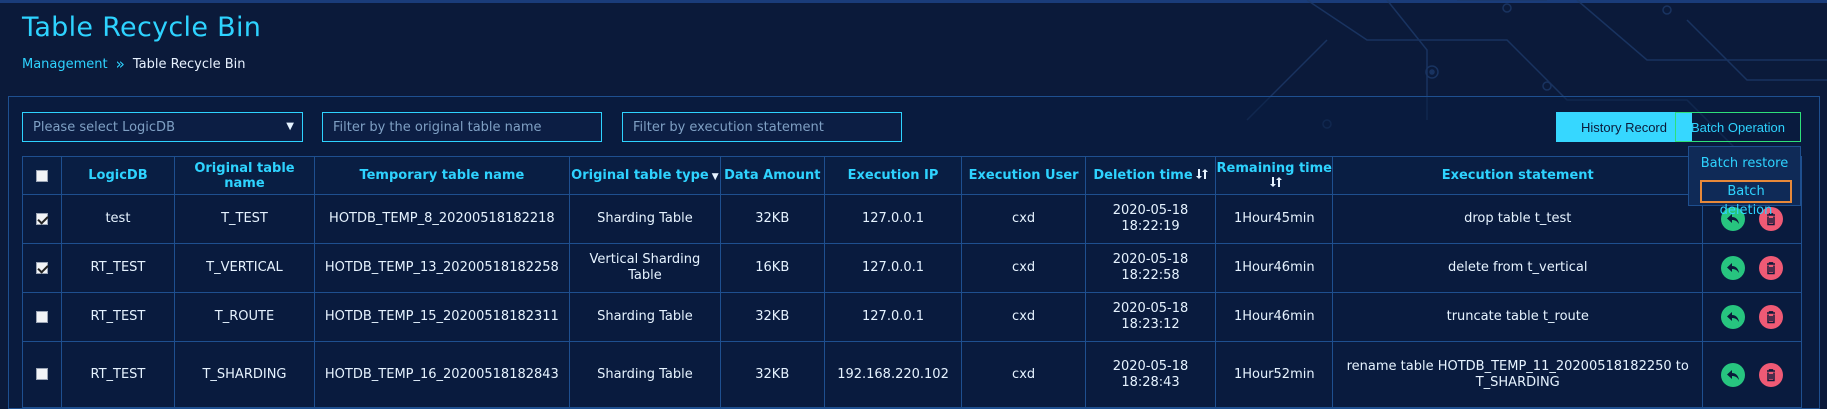 The width and height of the screenshot is (1827, 409). I want to click on cell-deletion-time: 2020-05-18 18:22:19, so click(1150, 219).